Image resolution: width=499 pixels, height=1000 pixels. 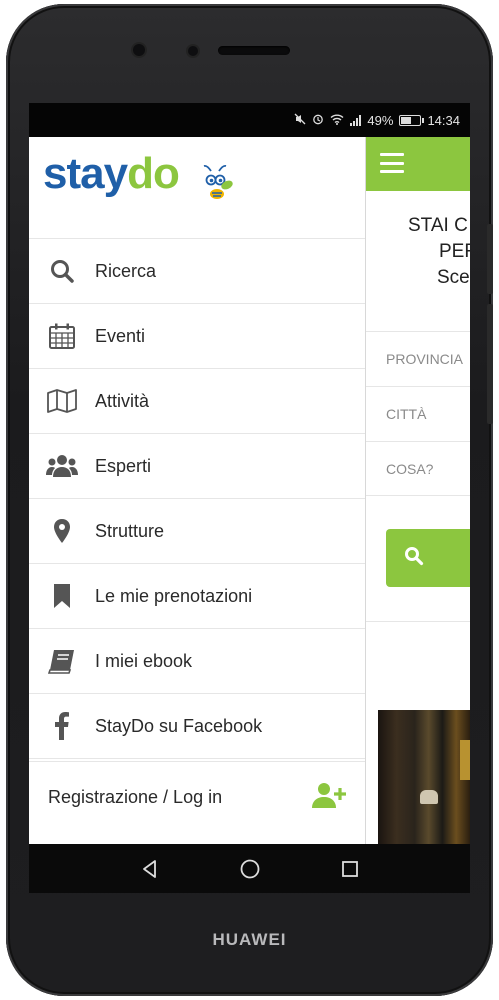 I want to click on menu-item-ebook: I miei ebook, so click(x=197, y=661).